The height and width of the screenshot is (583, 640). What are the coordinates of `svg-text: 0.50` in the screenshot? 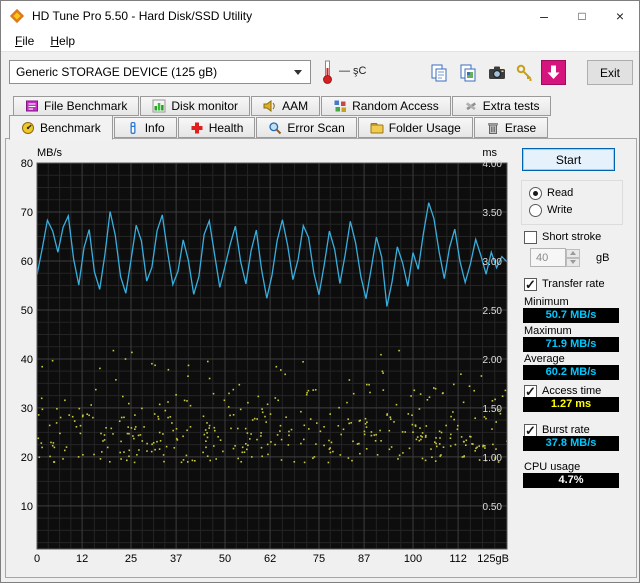 It's located at (493, 507).